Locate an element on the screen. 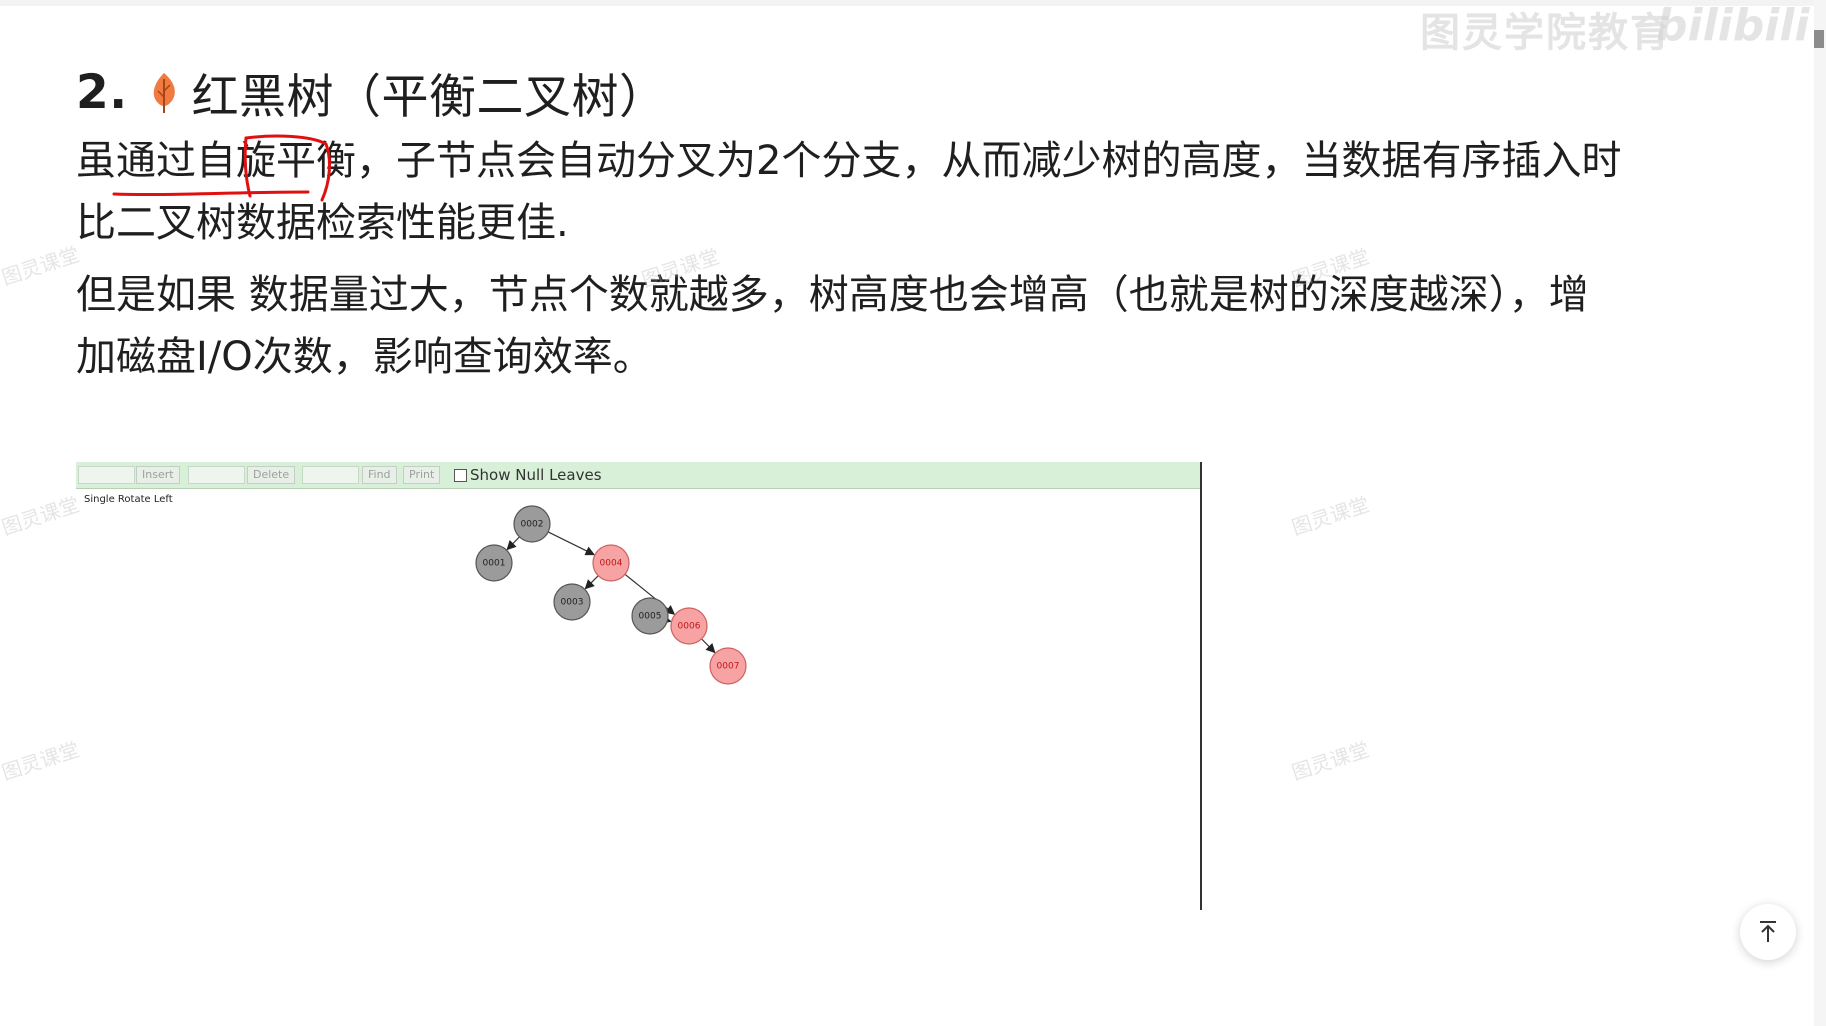 This screenshot has width=1826, height=1026. tree-node-0005: 0005 is located at coordinates (650, 616).